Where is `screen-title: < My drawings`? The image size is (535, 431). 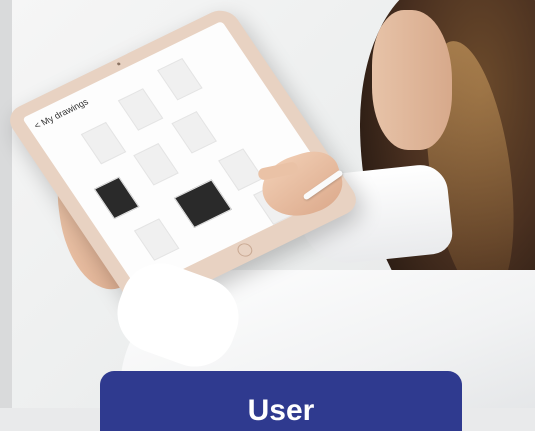 screen-title: < My drawings is located at coordinates (61, 113).